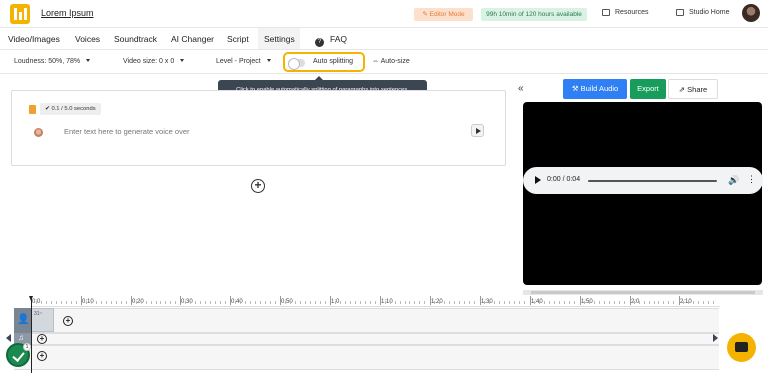 The width and height of the screenshot is (768, 373). I want to click on audio-seek-bar, so click(652, 181).